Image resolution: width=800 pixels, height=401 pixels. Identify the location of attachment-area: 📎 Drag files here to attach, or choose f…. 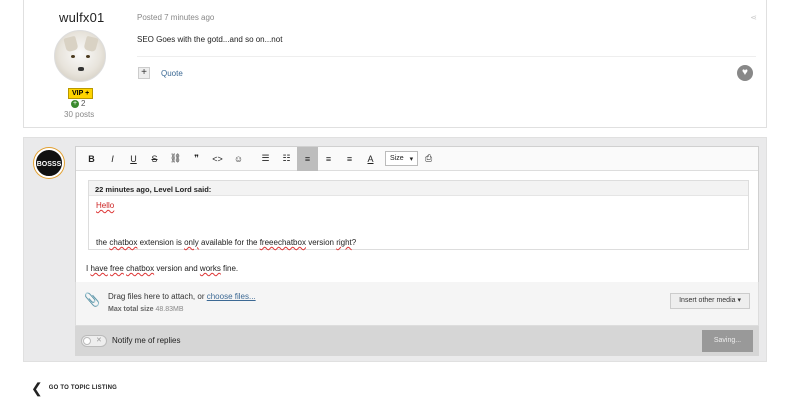
(417, 304).